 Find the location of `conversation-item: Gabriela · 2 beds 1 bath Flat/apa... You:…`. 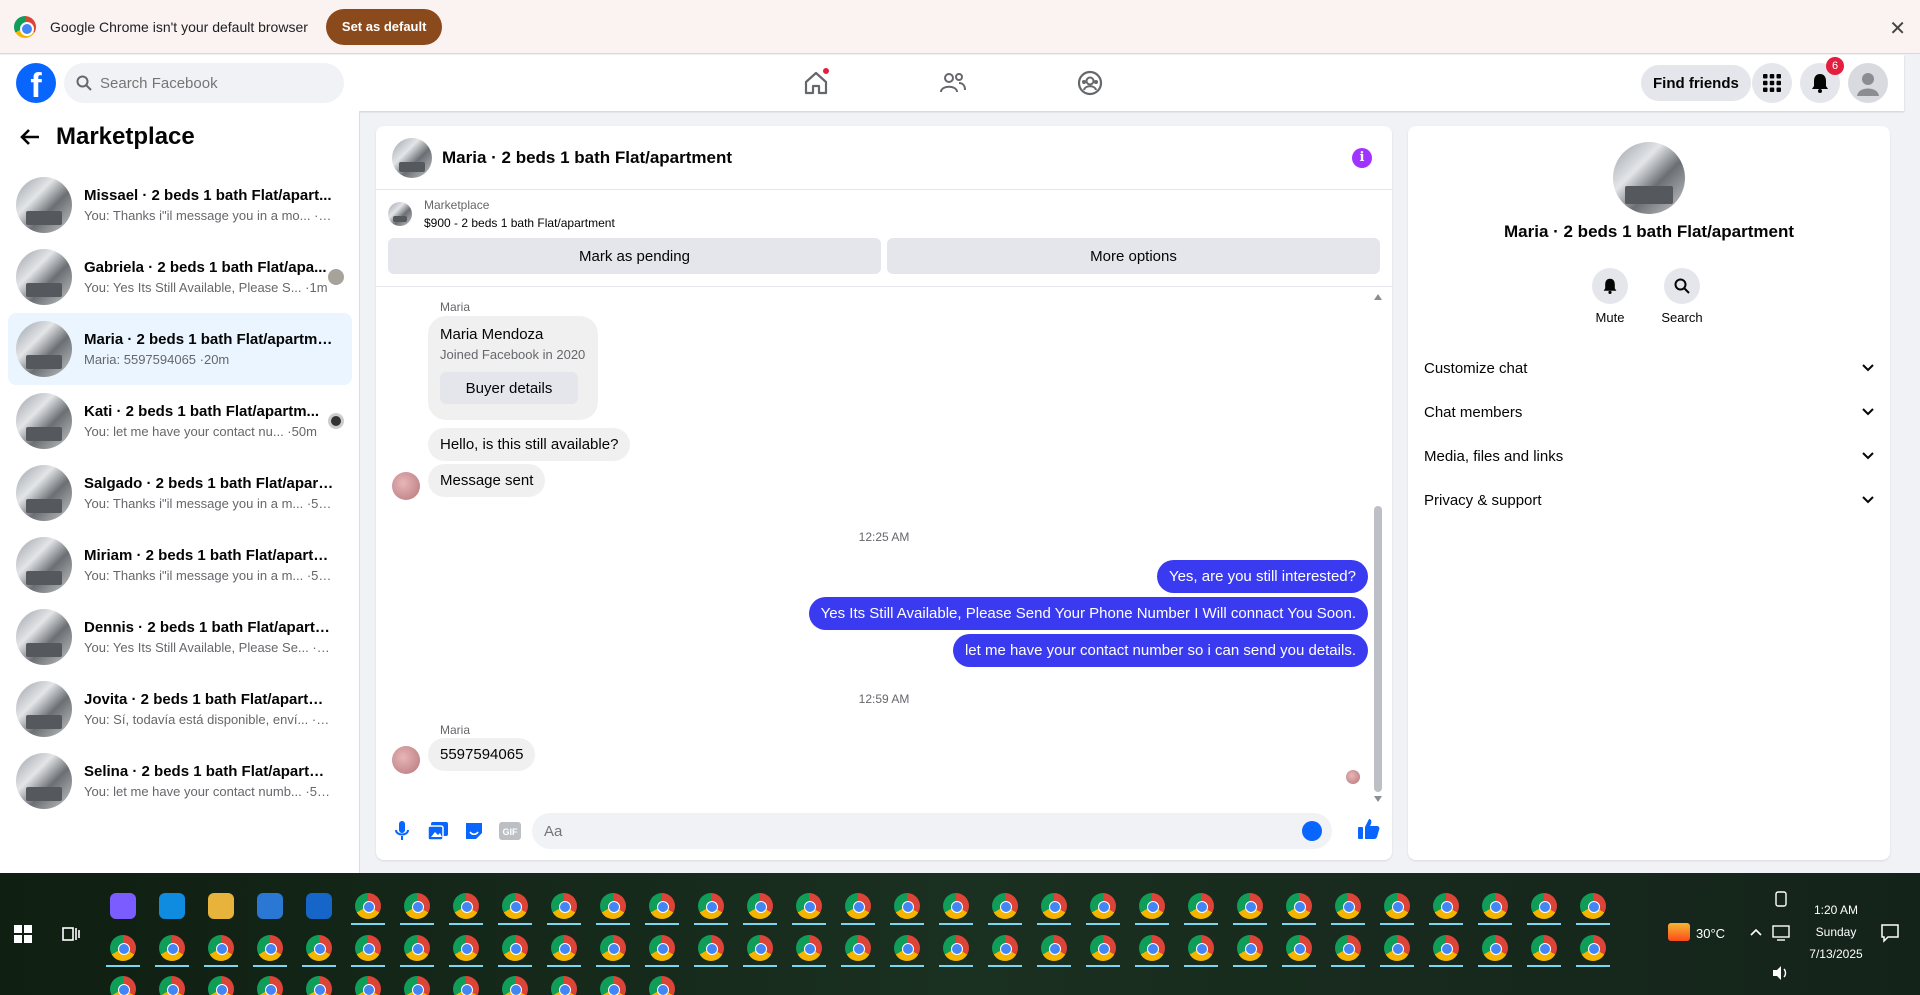

conversation-item: Gabriela · 2 beds 1 bath Flat/apa... You:… is located at coordinates (180, 277).